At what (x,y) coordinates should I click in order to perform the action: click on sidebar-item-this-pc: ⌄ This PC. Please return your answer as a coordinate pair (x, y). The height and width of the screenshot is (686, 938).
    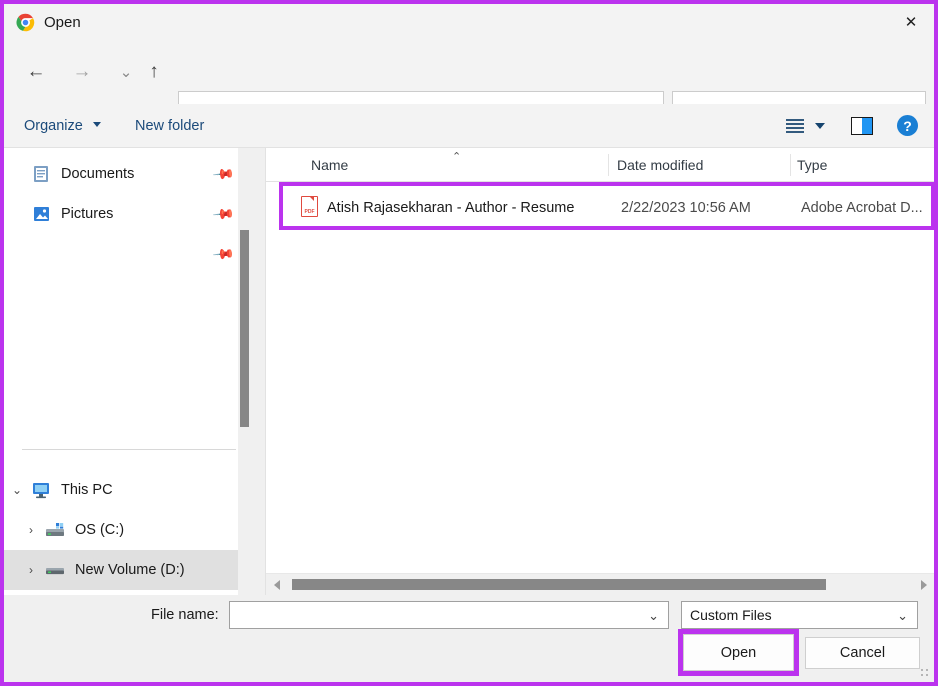
    Looking at the image, I should click on (124, 490).